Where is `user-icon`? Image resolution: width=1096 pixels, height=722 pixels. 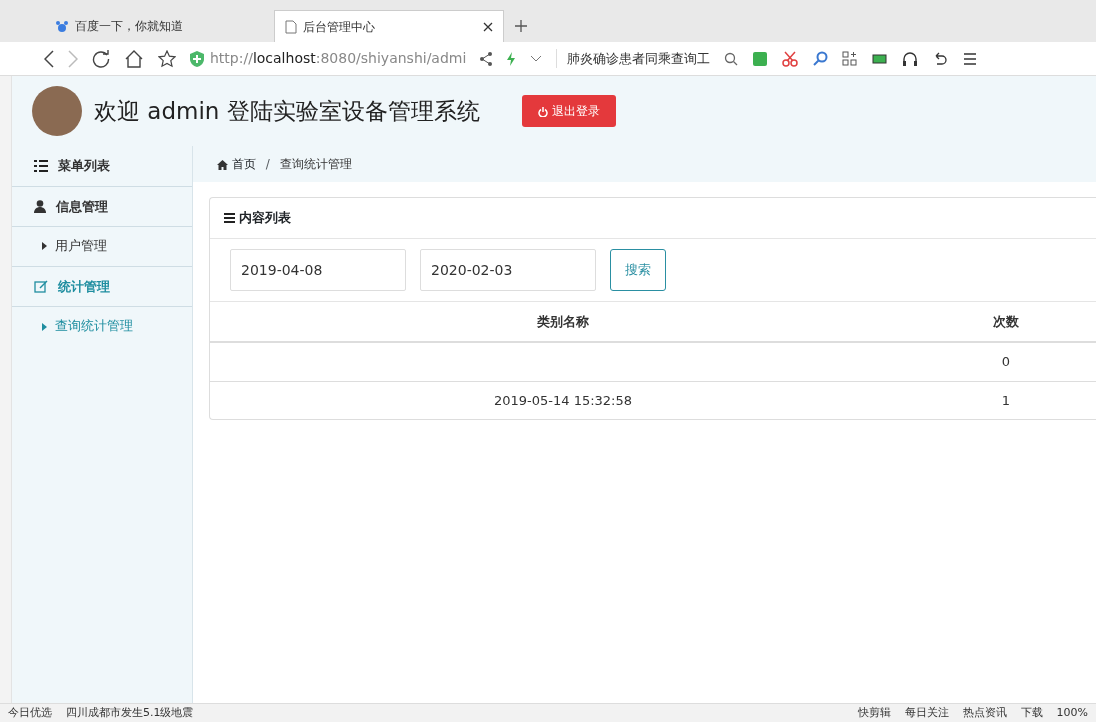
user-icon is located at coordinates (40, 206).